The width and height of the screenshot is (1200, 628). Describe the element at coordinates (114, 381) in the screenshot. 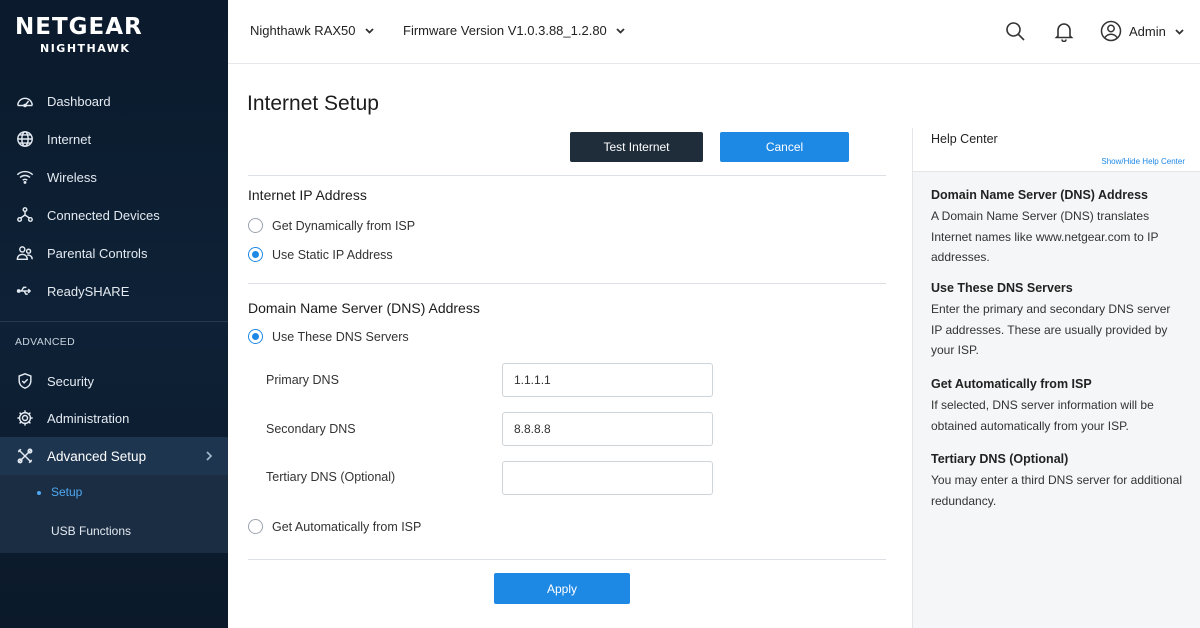

I see `nav-item-security: Security` at that location.